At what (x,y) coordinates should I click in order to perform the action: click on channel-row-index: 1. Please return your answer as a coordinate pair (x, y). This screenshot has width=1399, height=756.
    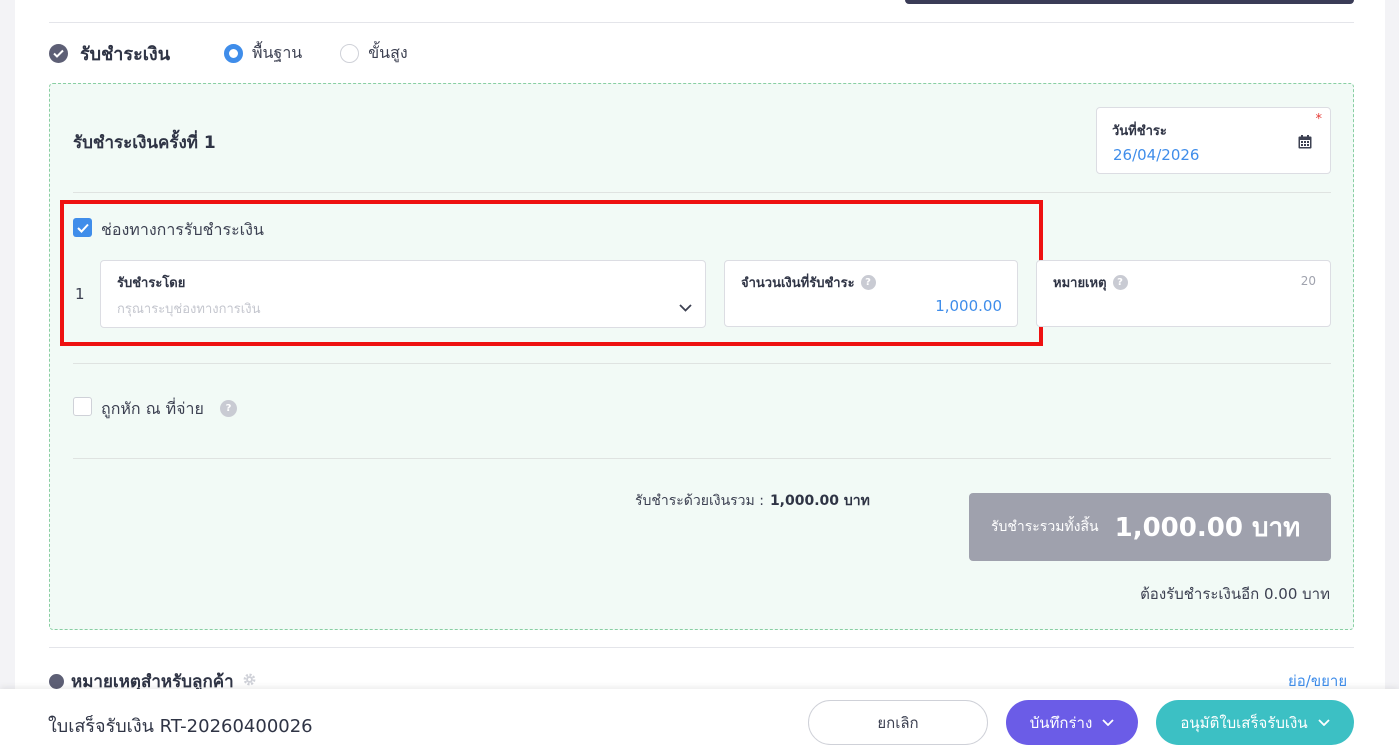
    Looking at the image, I should click on (80, 294).